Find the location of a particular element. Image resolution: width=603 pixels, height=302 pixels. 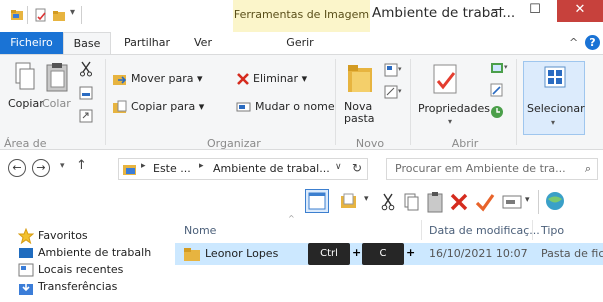

tab-home: Base is located at coordinates (87, 43).